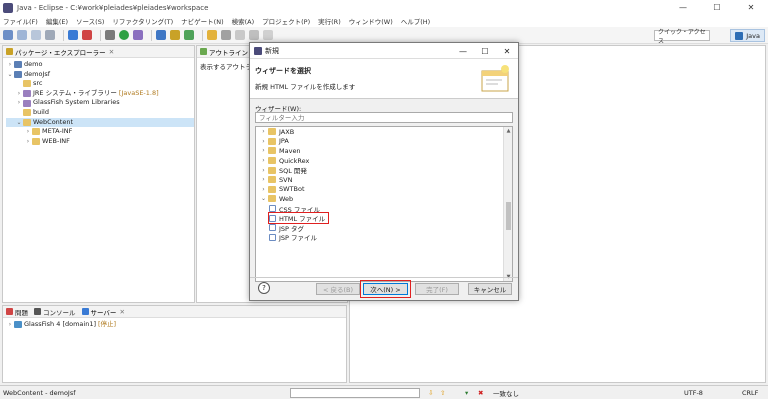 The width and height of the screenshot is (768, 399). Describe the element at coordinates (60, 52) in the screenshot. I see `tab-package-explorer: パッケージ・エクスプローラー ✕` at that location.